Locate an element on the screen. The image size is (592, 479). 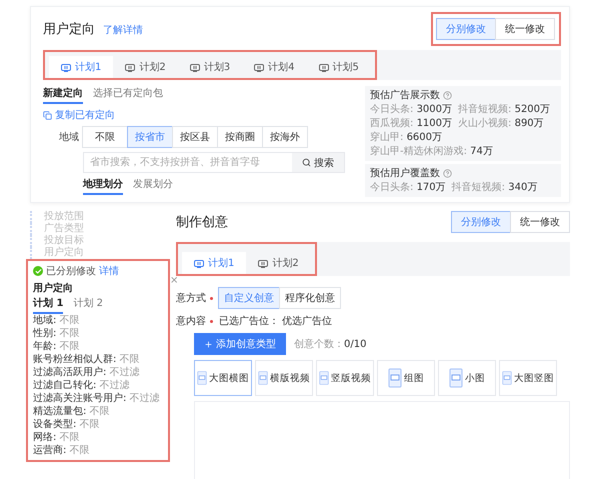
creative-method-option: 程序化创意 is located at coordinates (310, 298).